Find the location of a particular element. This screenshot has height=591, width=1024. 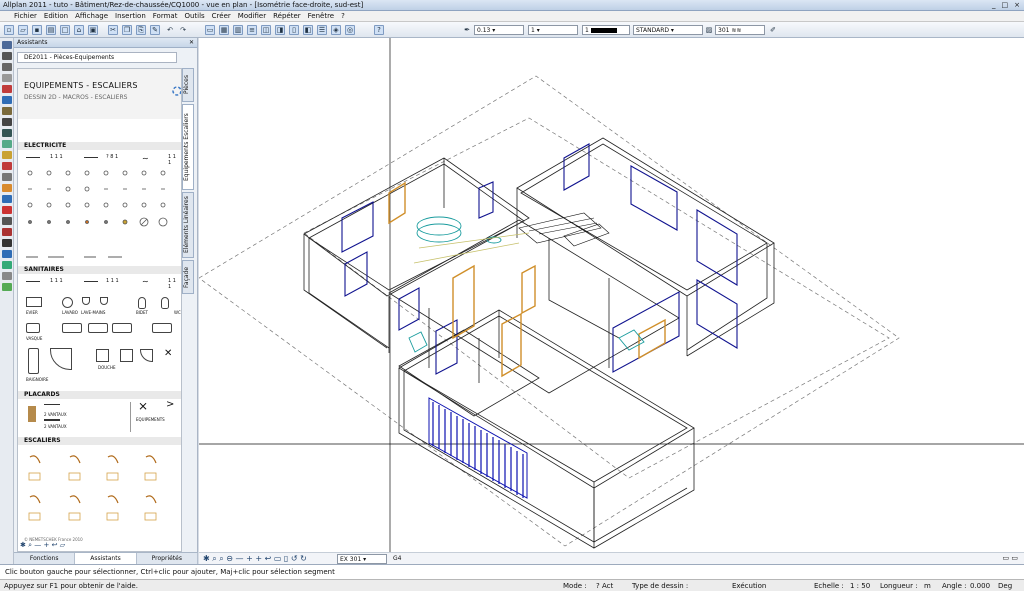

elec-wave-icon: ∼ is located at coordinates (145, 158).